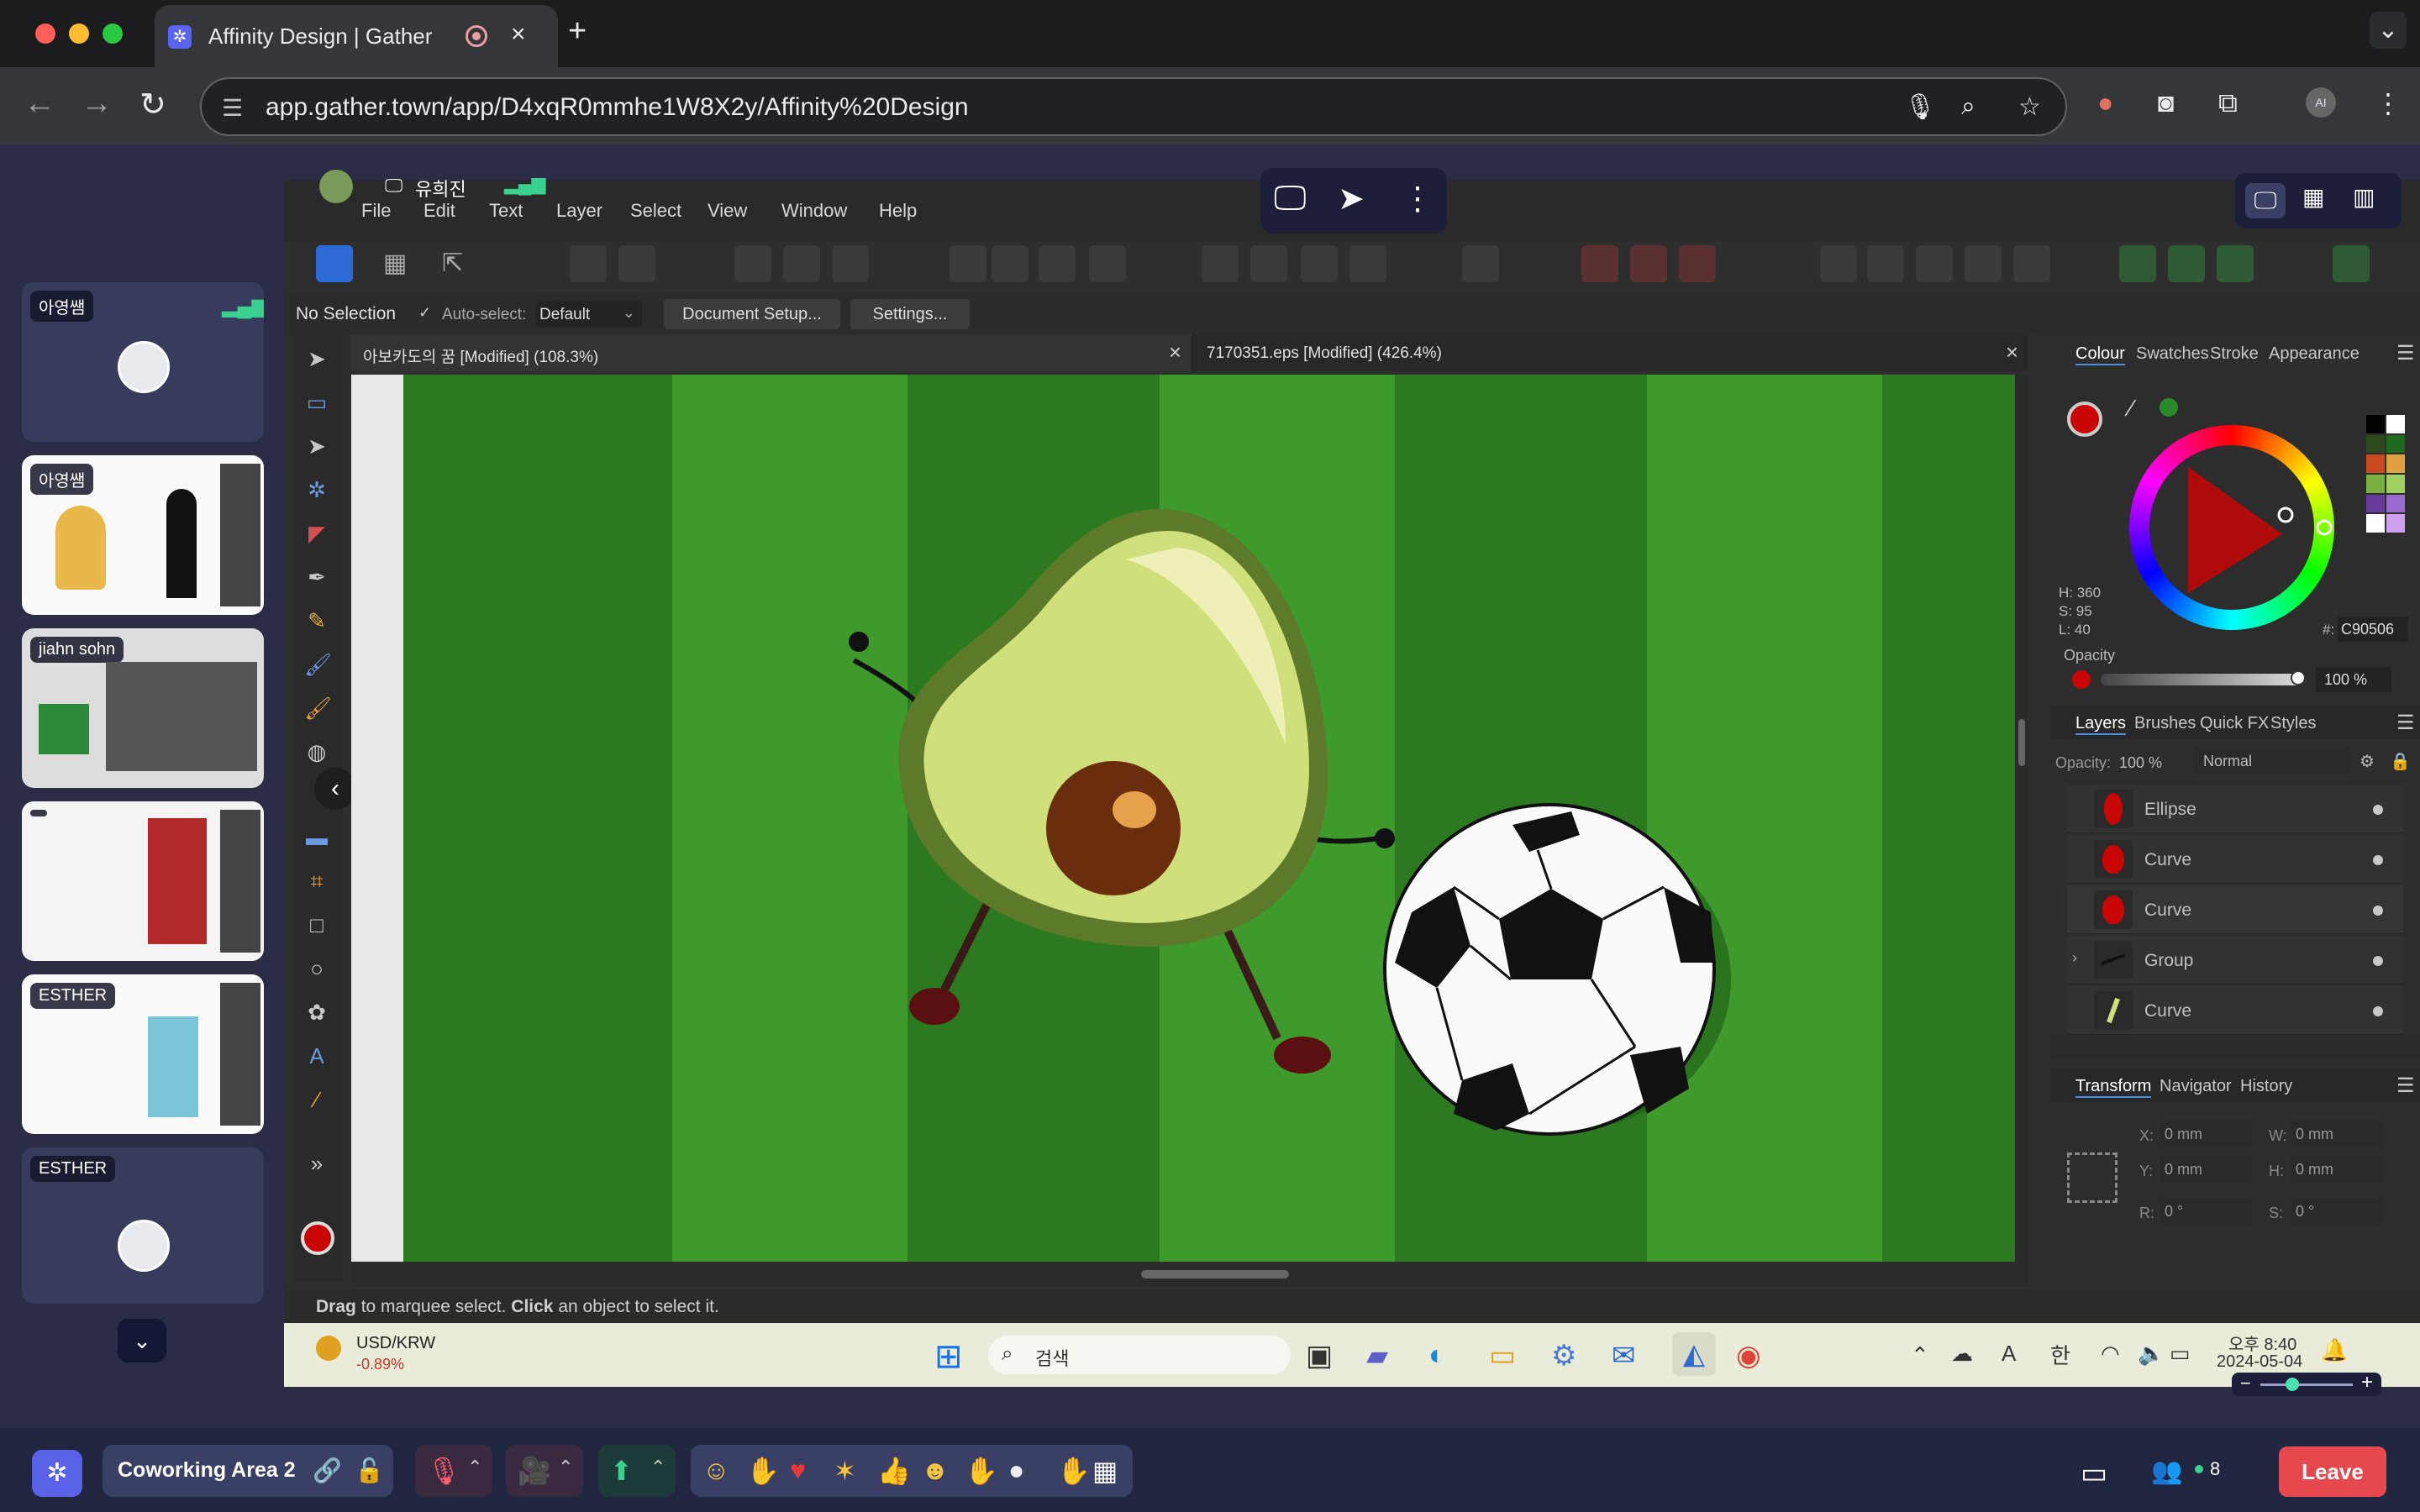  Describe the element at coordinates (2235, 1010) in the screenshot. I see `layer-row: Curve` at that location.